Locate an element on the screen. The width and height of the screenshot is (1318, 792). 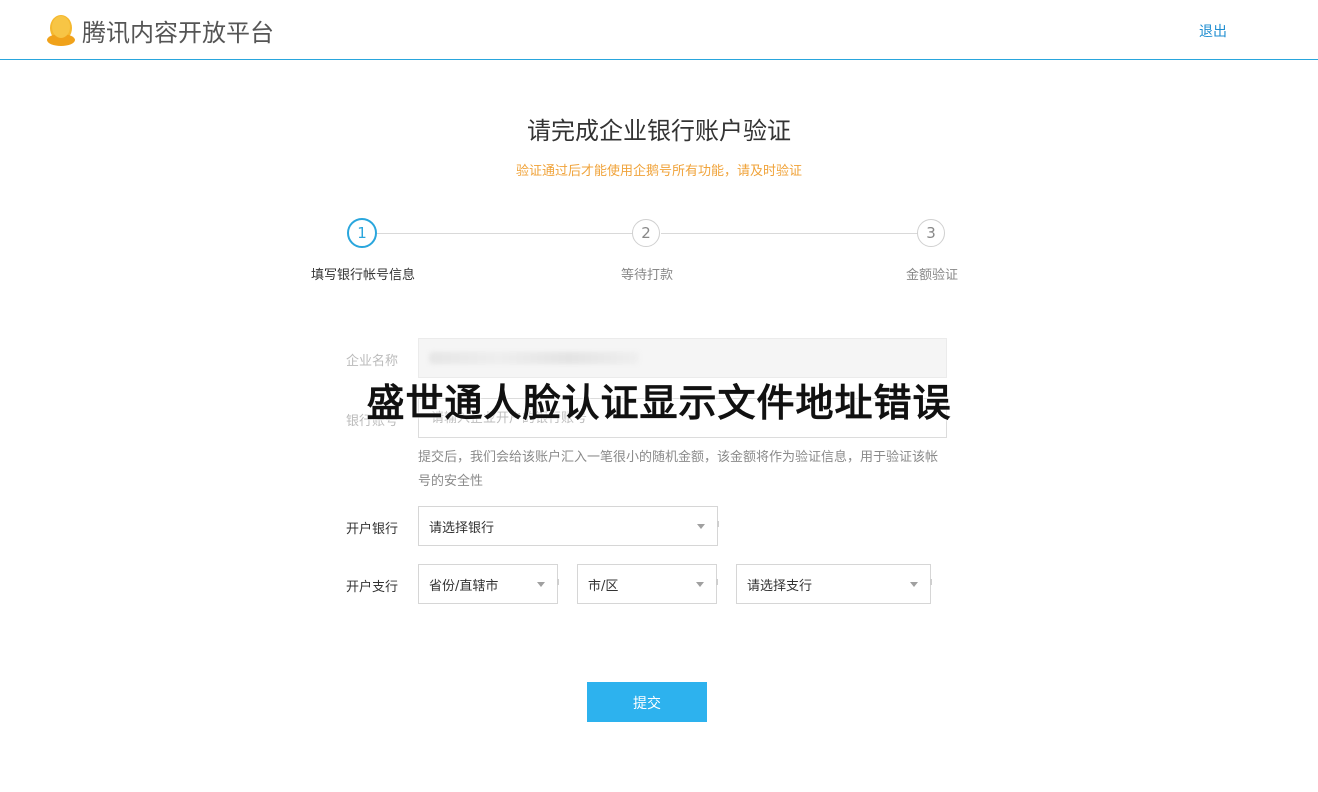
bank-select: 请选择银行 is located at coordinates (568, 526).